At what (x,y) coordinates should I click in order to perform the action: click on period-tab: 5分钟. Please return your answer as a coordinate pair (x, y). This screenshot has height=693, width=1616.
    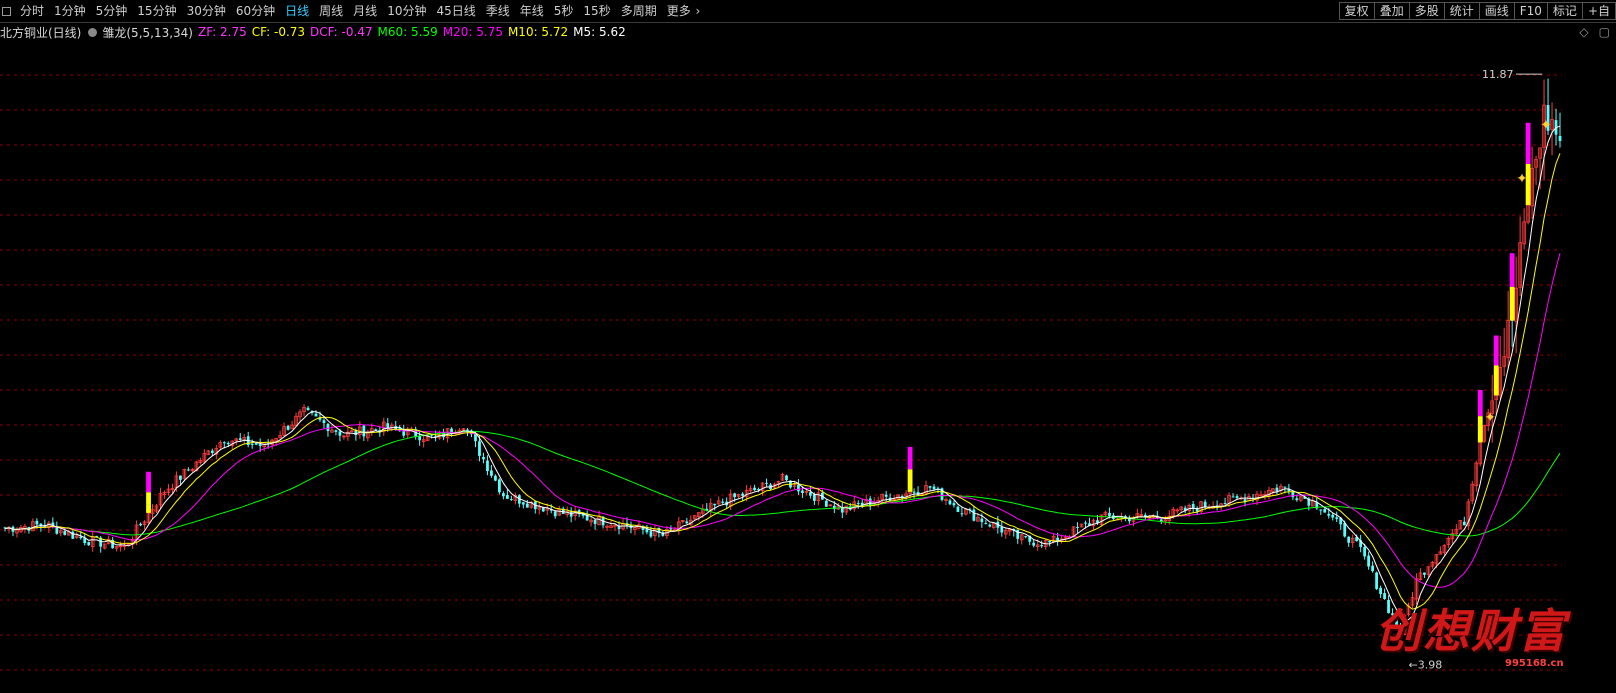
    Looking at the image, I should click on (112, 11).